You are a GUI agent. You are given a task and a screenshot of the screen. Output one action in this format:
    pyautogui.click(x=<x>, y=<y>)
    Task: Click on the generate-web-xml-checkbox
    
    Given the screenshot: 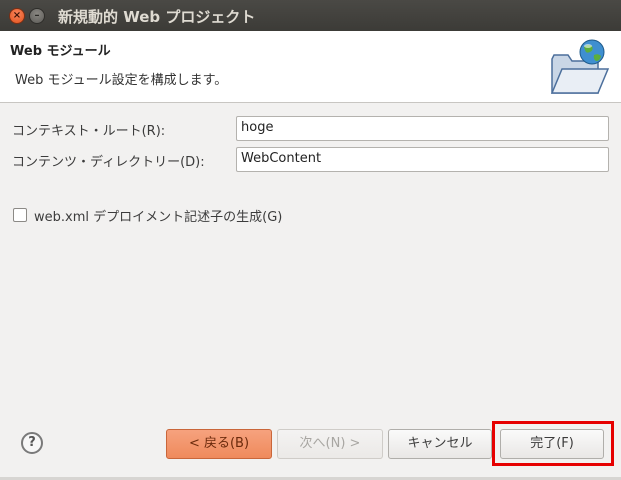 What is the action you would take?
    pyautogui.click(x=20, y=215)
    